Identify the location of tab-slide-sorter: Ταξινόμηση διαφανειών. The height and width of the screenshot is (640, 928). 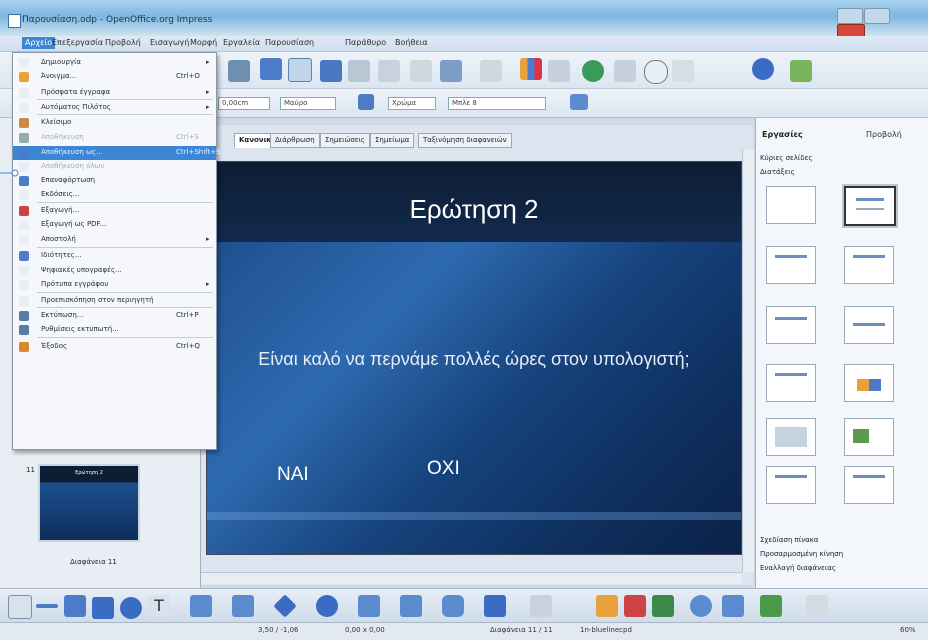
(465, 140).